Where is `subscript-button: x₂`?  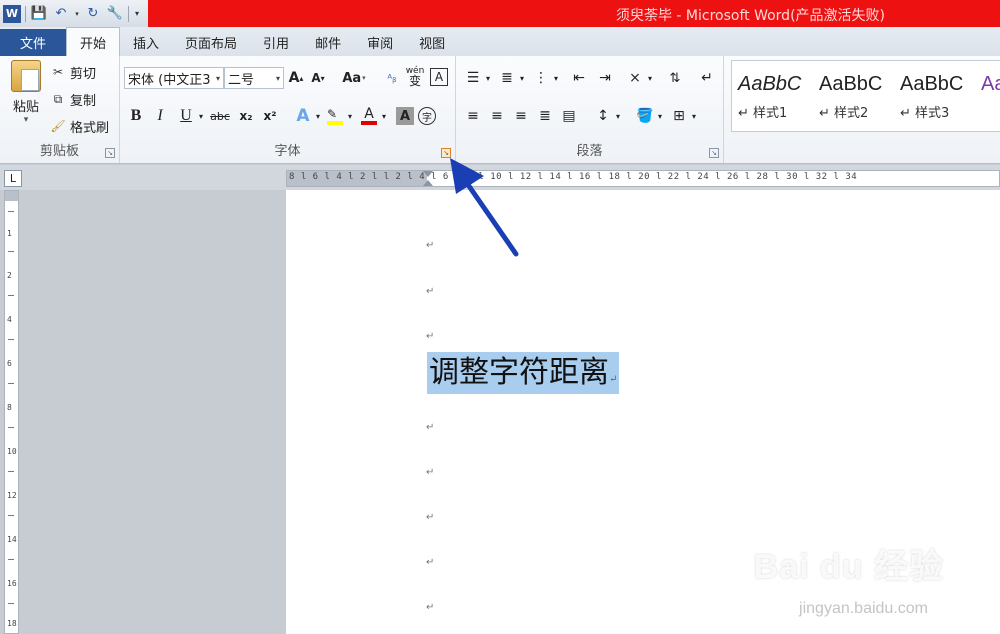
subscript-button: x₂ is located at coordinates (246, 116).